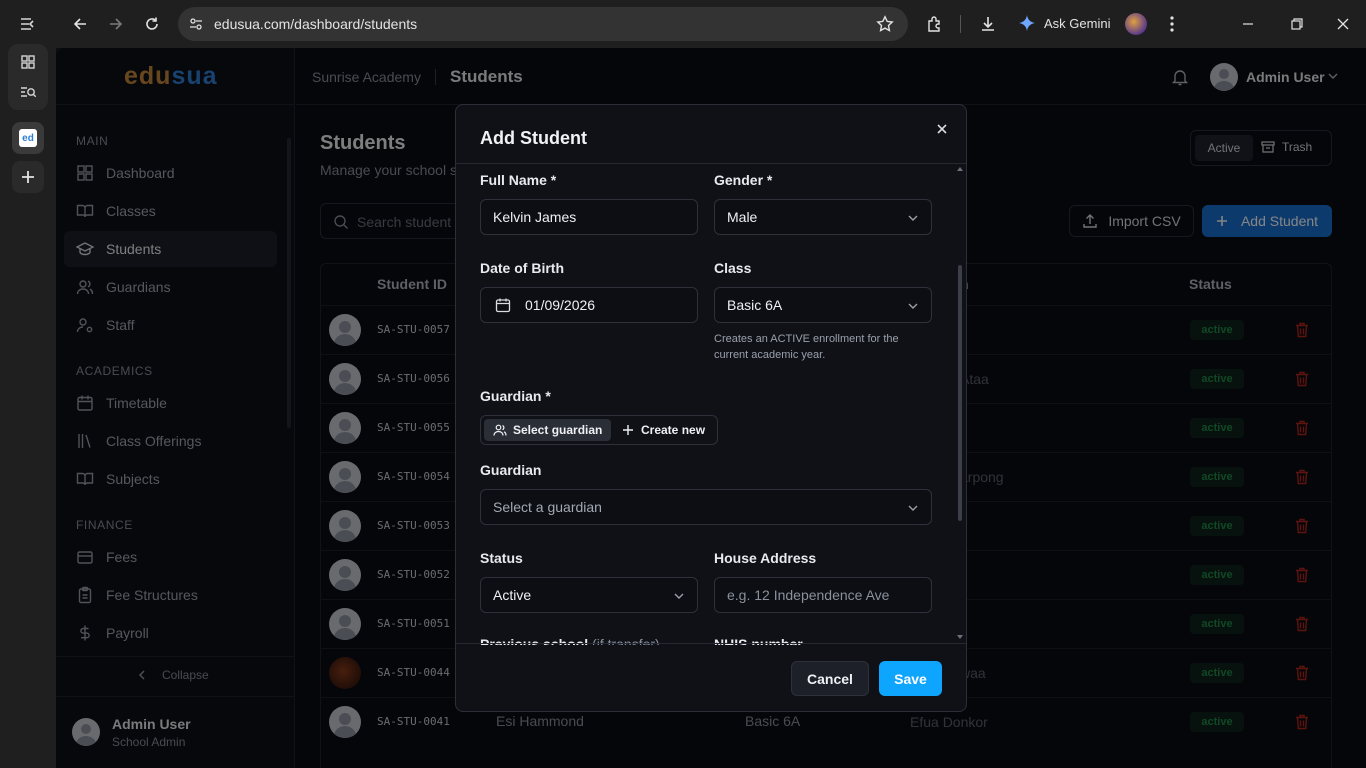 This screenshot has width=1366, height=768. Describe the element at coordinates (543, 24) in the screenshot. I see `address-bar: edusua.com/dashboard/students` at that location.